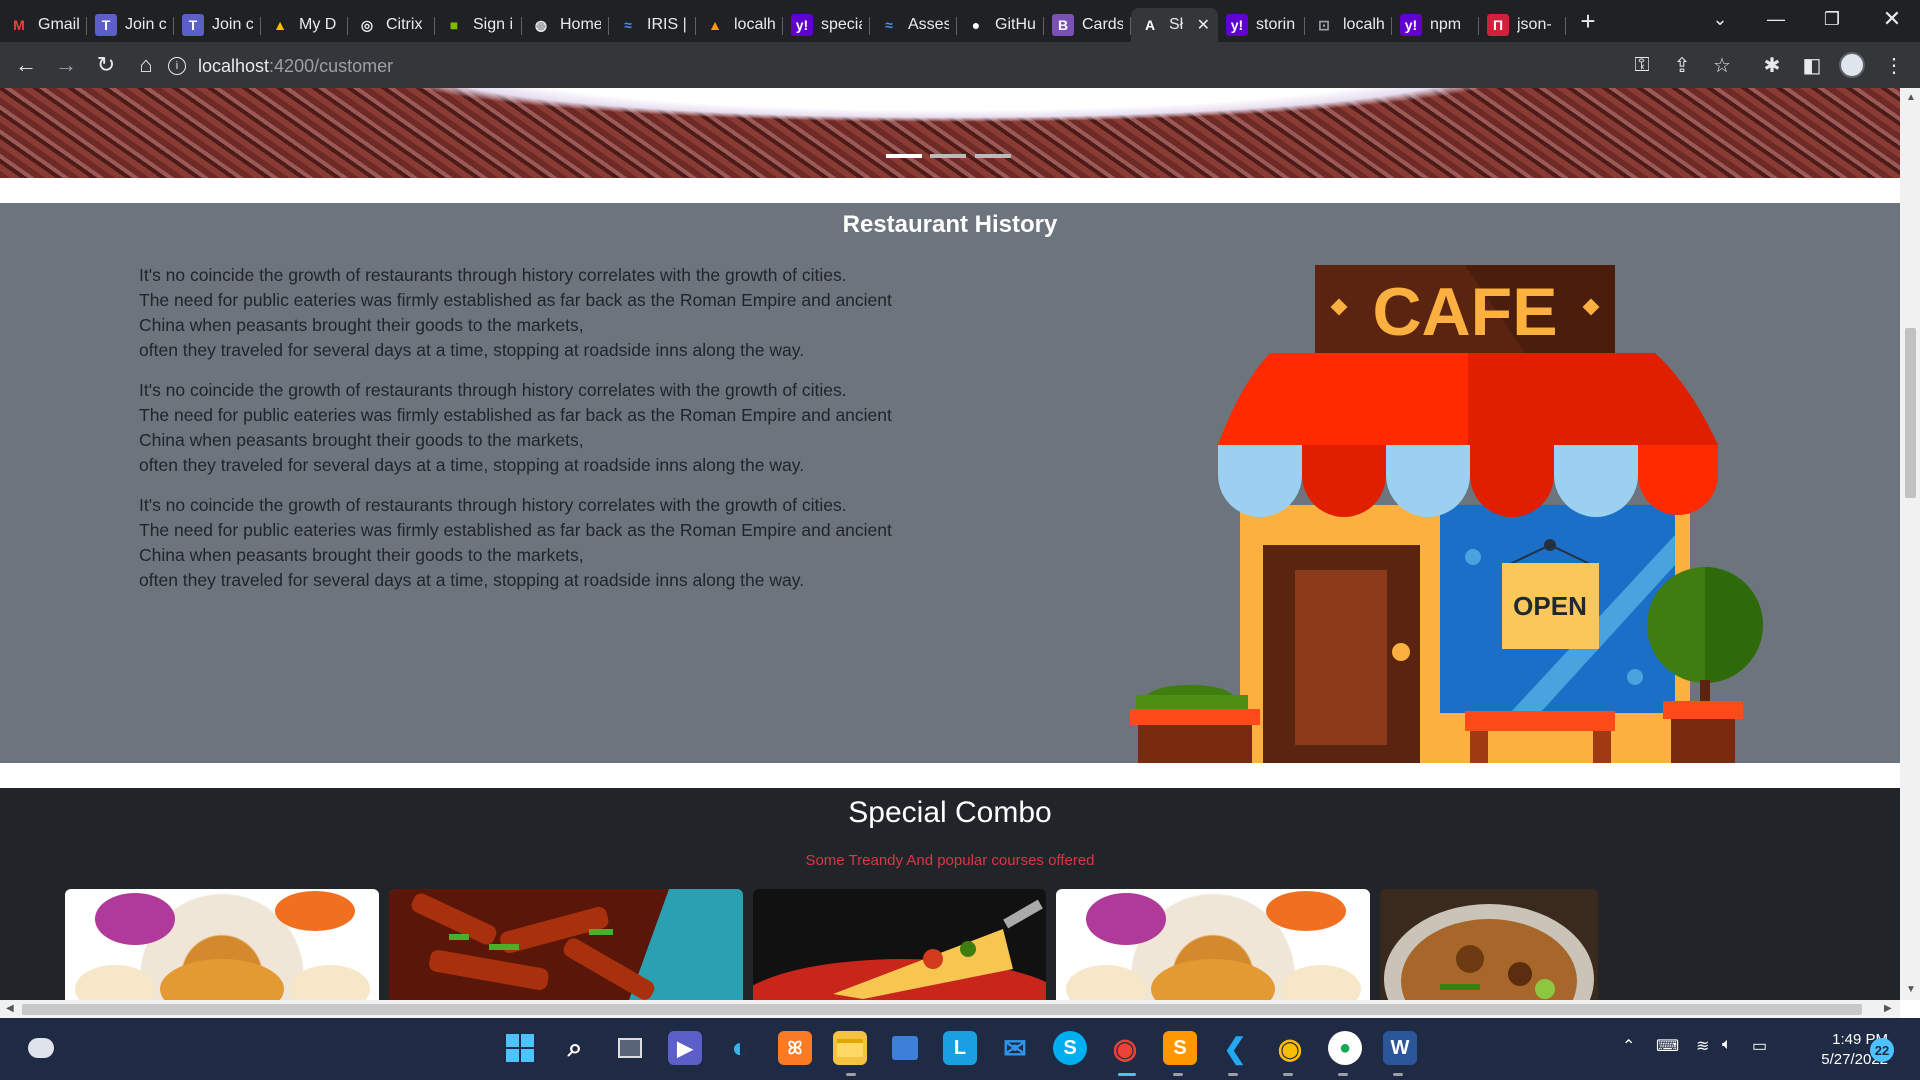  What do you see at coordinates (19, 25) in the screenshot?
I see `gmail-icon: M` at bounding box center [19, 25].